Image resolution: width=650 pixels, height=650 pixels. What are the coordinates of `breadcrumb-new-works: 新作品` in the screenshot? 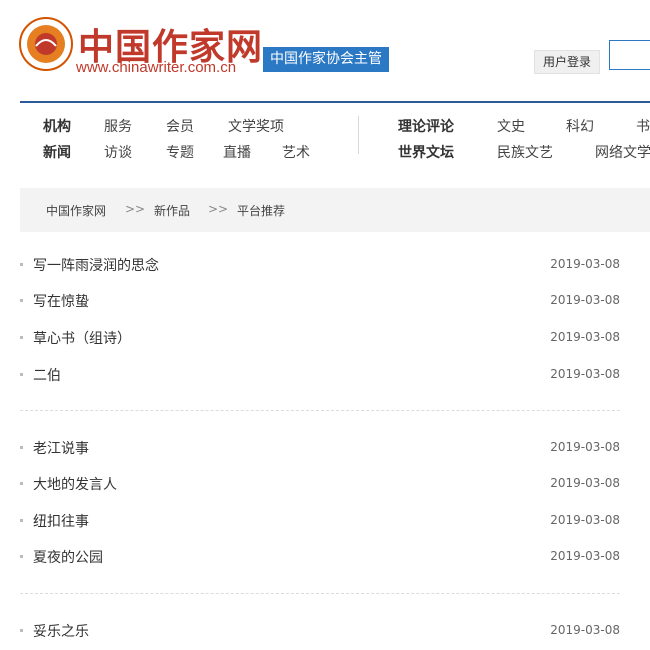 It's located at (172, 210).